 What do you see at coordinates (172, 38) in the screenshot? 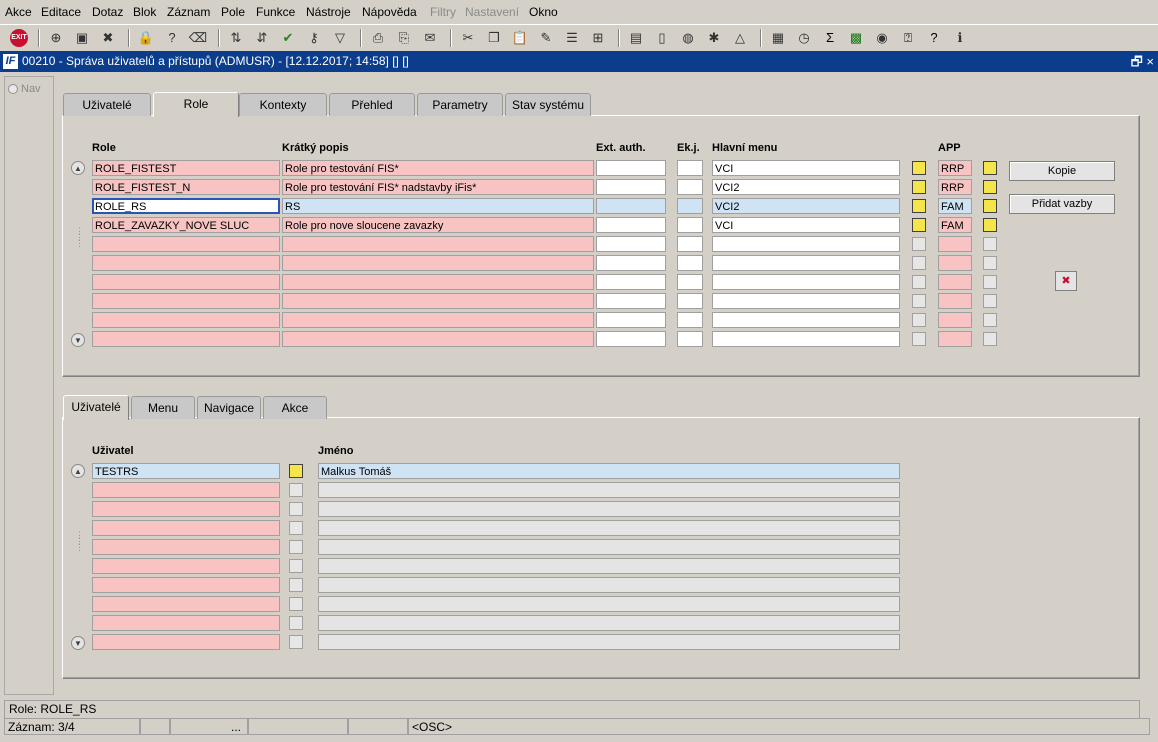
I see `query-icon: ?` at bounding box center [172, 38].